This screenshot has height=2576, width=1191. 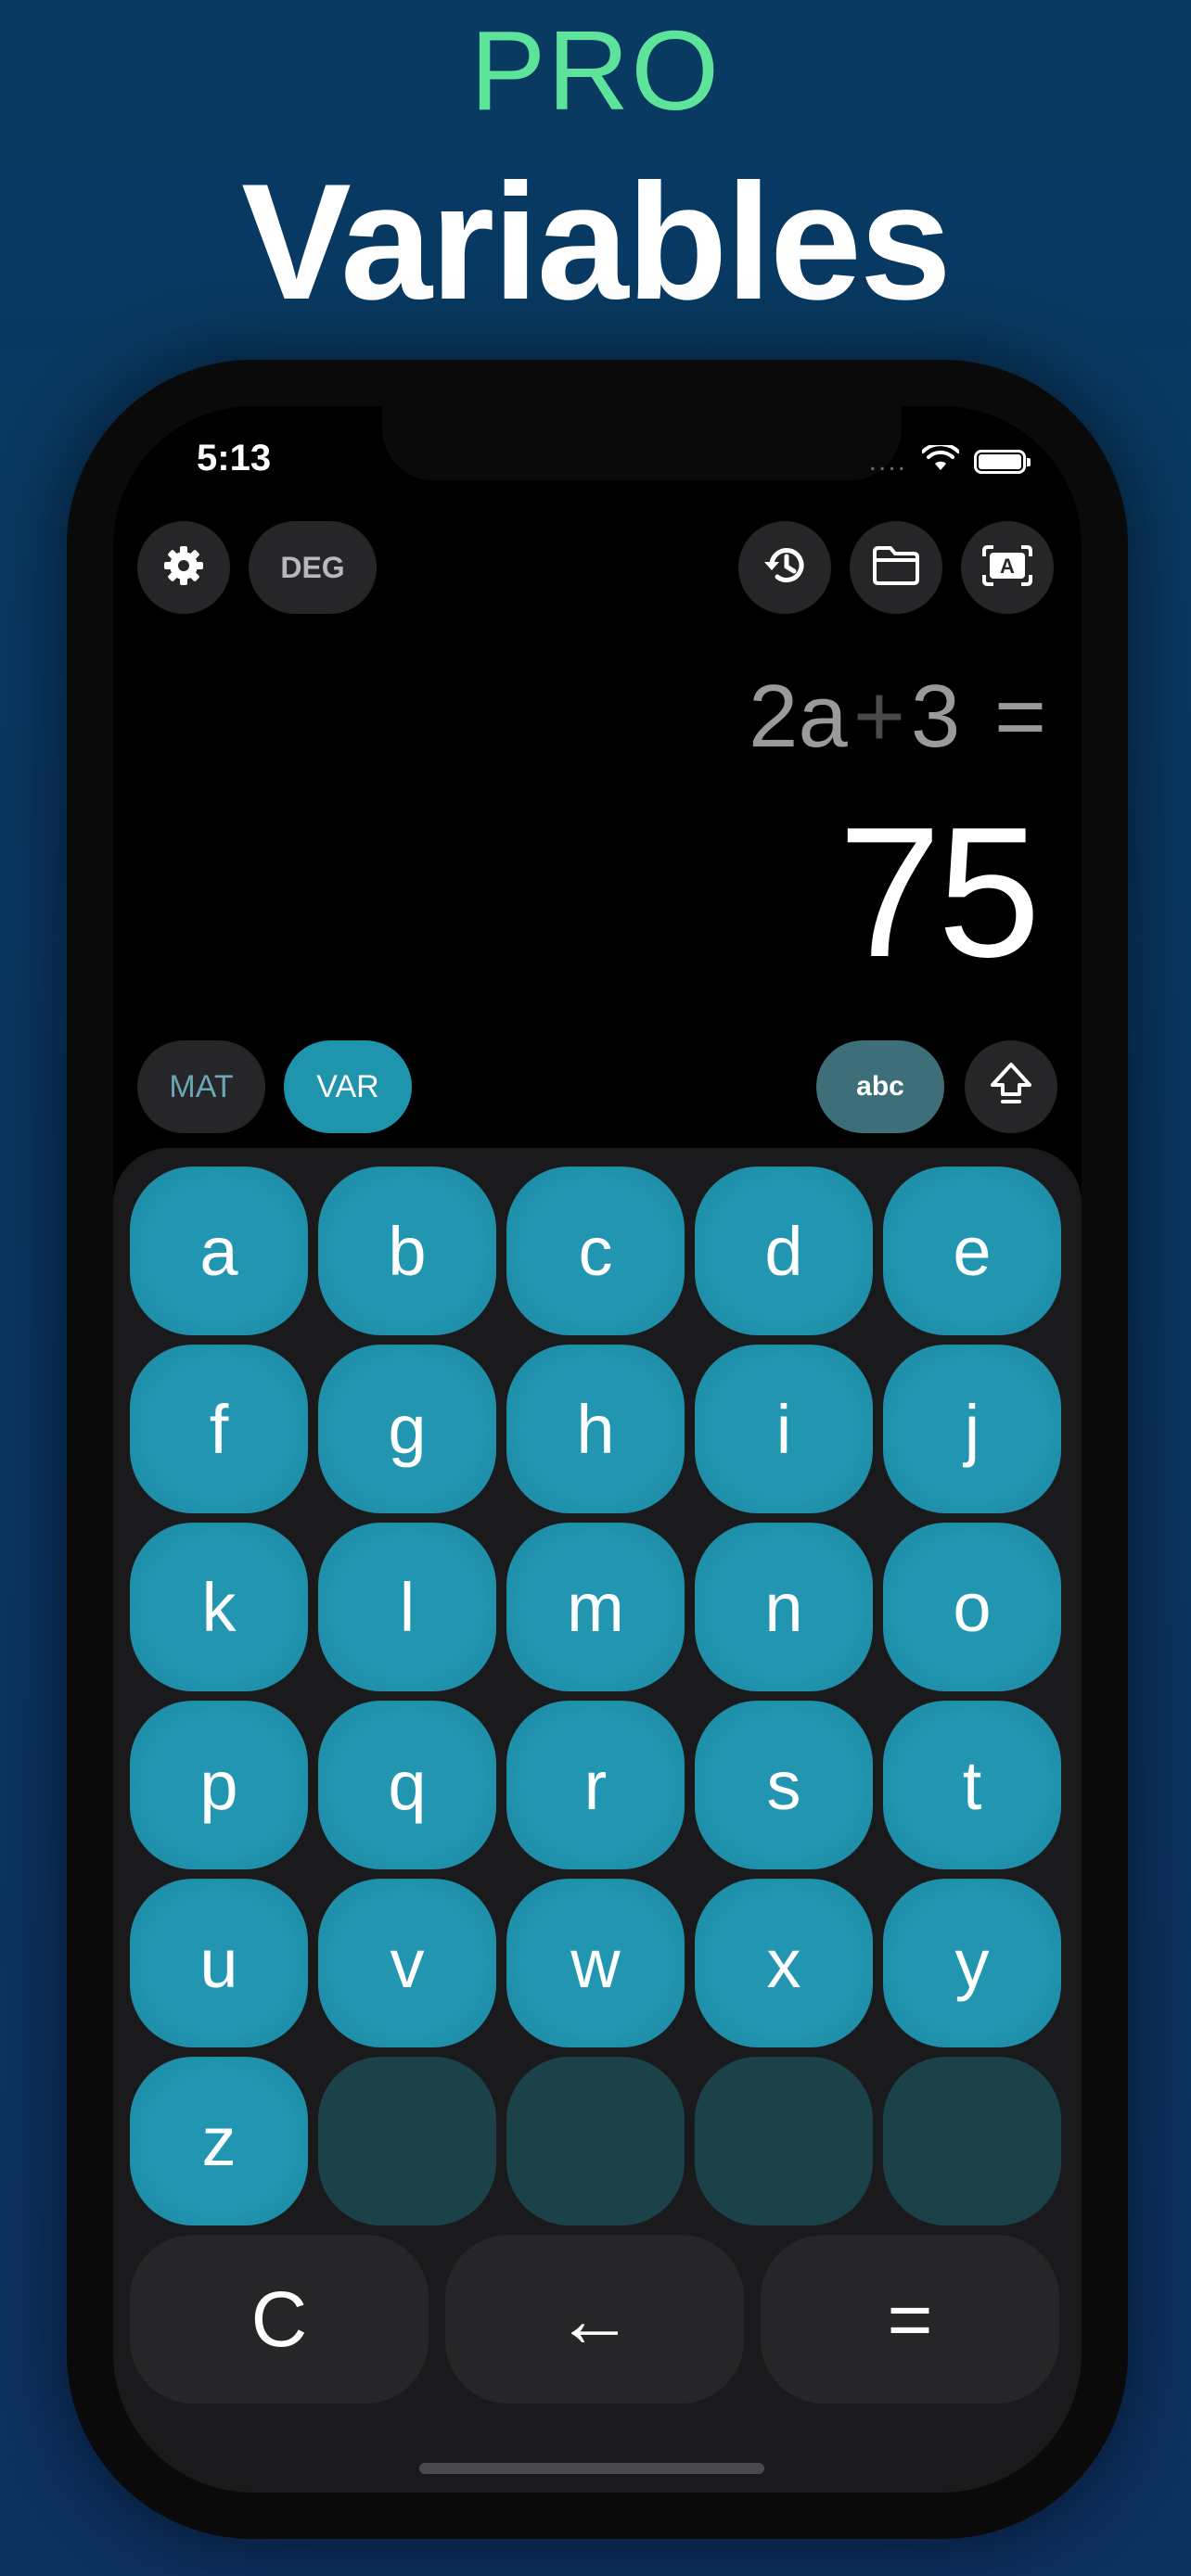 I want to click on expression-display: 2a+3 =, so click(x=897, y=717).